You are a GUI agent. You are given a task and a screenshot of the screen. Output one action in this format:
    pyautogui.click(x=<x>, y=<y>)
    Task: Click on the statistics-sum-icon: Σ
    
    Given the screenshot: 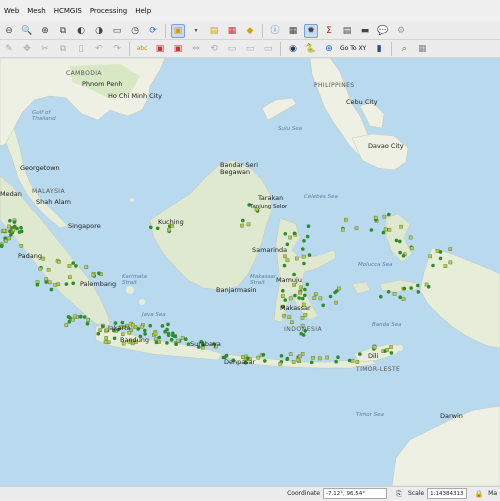 What is the action you would take?
    pyautogui.click(x=329, y=31)
    